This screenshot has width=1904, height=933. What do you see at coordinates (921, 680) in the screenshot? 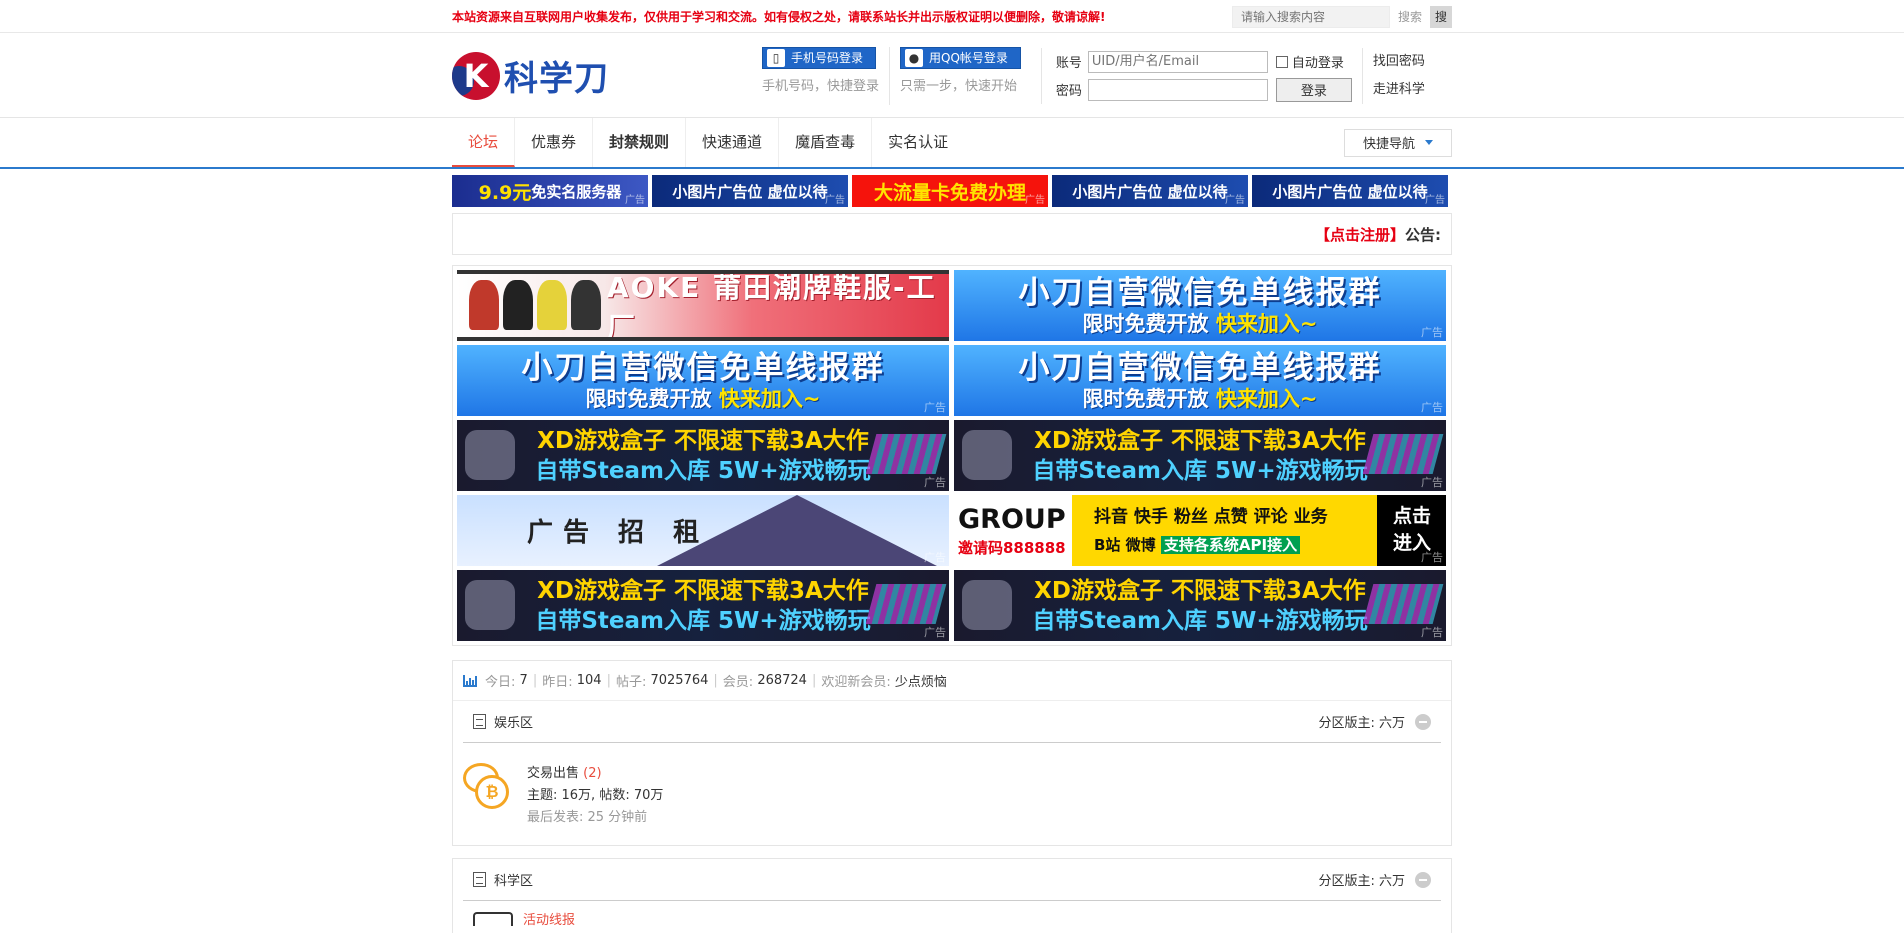
I see `new-member-link: 少点烦恼` at bounding box center [921, 680].